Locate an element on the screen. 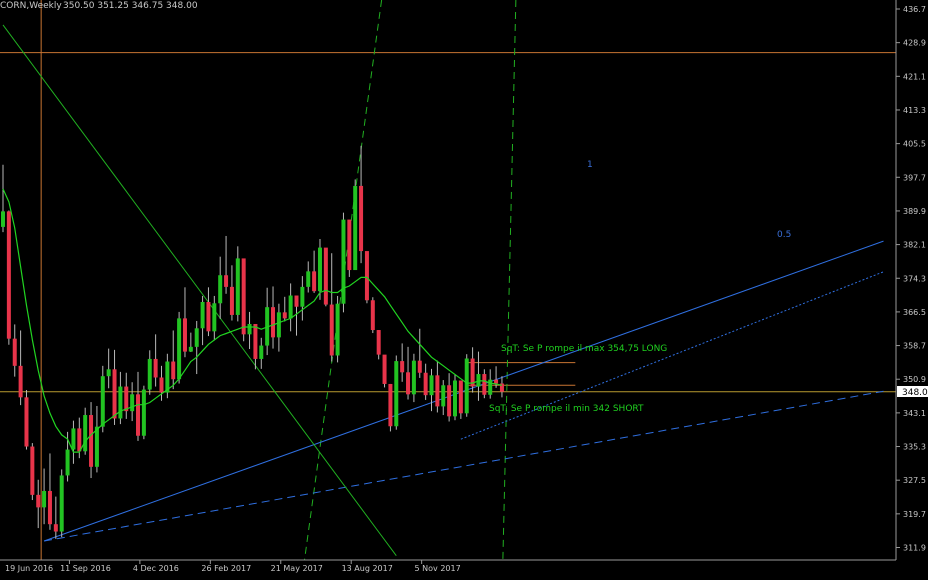 The height and width of the screenshot is (580, 928). fib-level-1-label: 1 is located at coordinates (590, 165).